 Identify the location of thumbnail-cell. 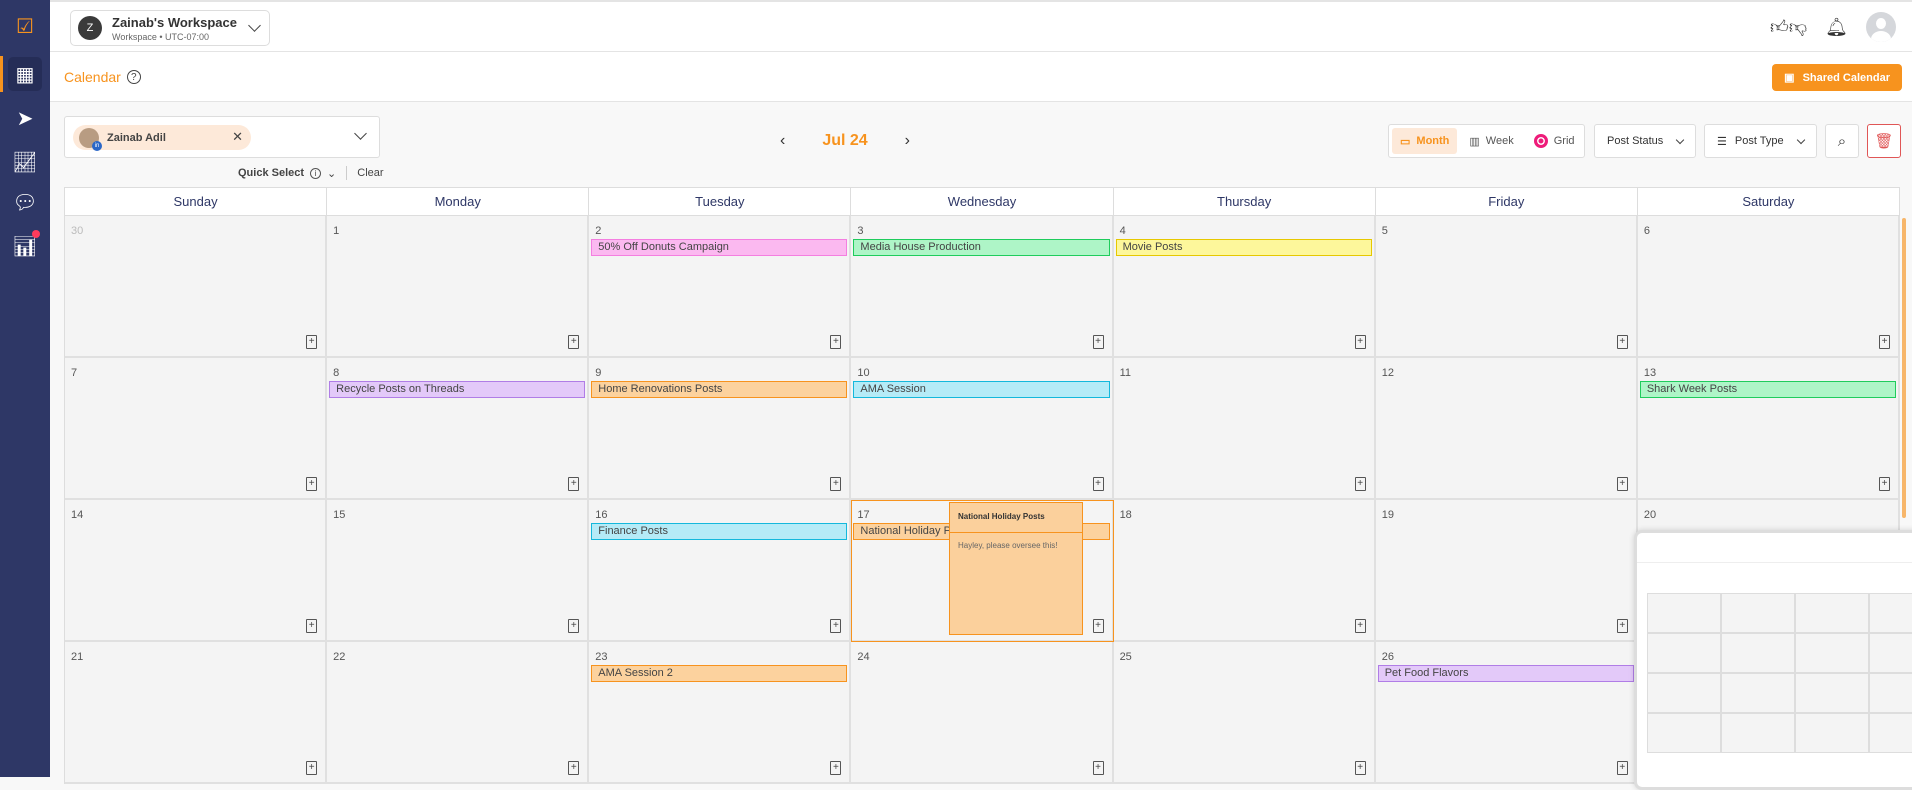
(1832, 733).